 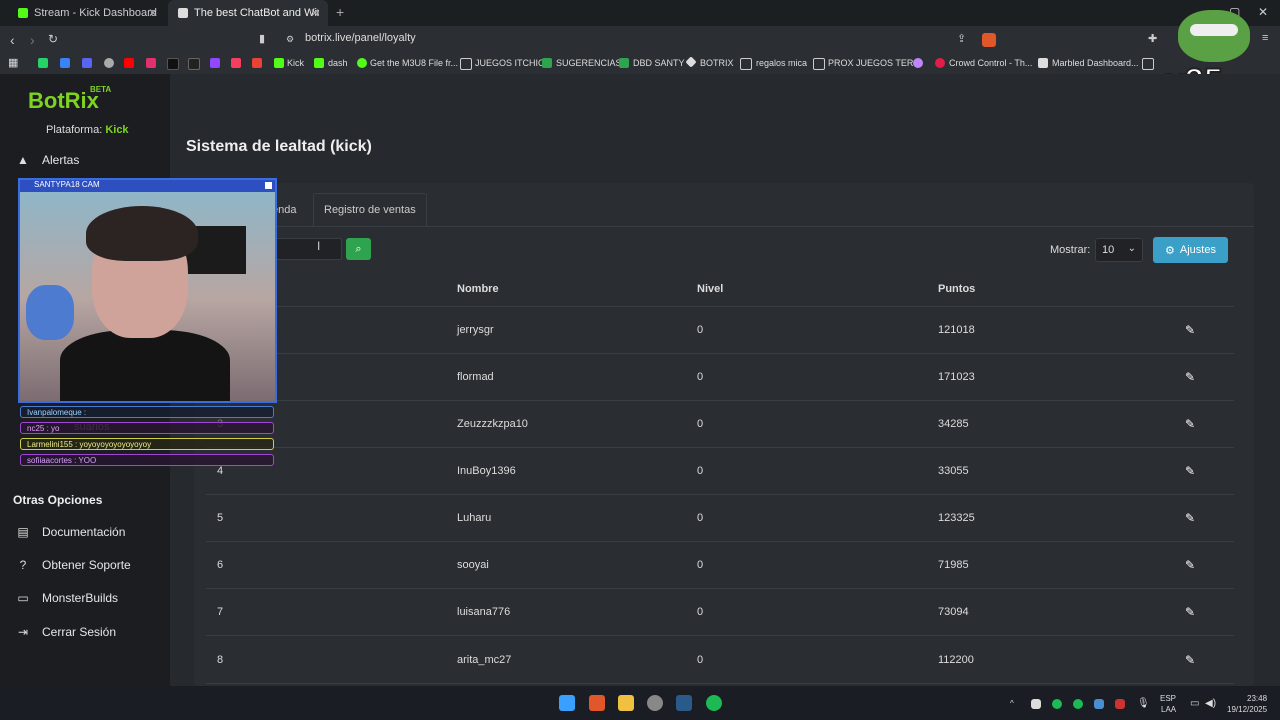 What do you see at coordinates (1168, 698) in the screenshot?
I see `language-indicator: ESP` at bounding box center [1168, 698].